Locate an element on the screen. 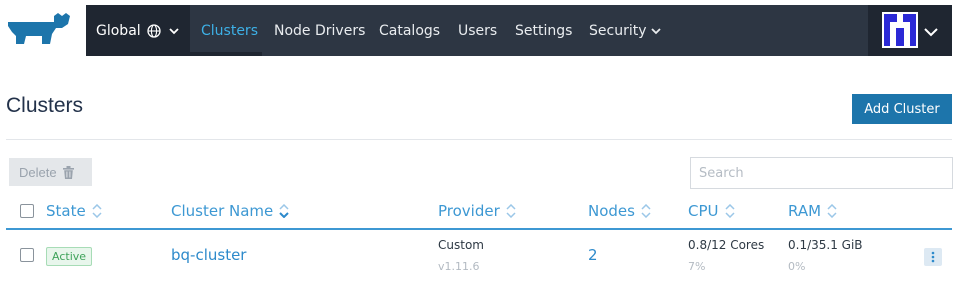 Image resolution: width=958 pixels, height=285 pixels. delete-button: Delete is located at coordinates (50, 172).